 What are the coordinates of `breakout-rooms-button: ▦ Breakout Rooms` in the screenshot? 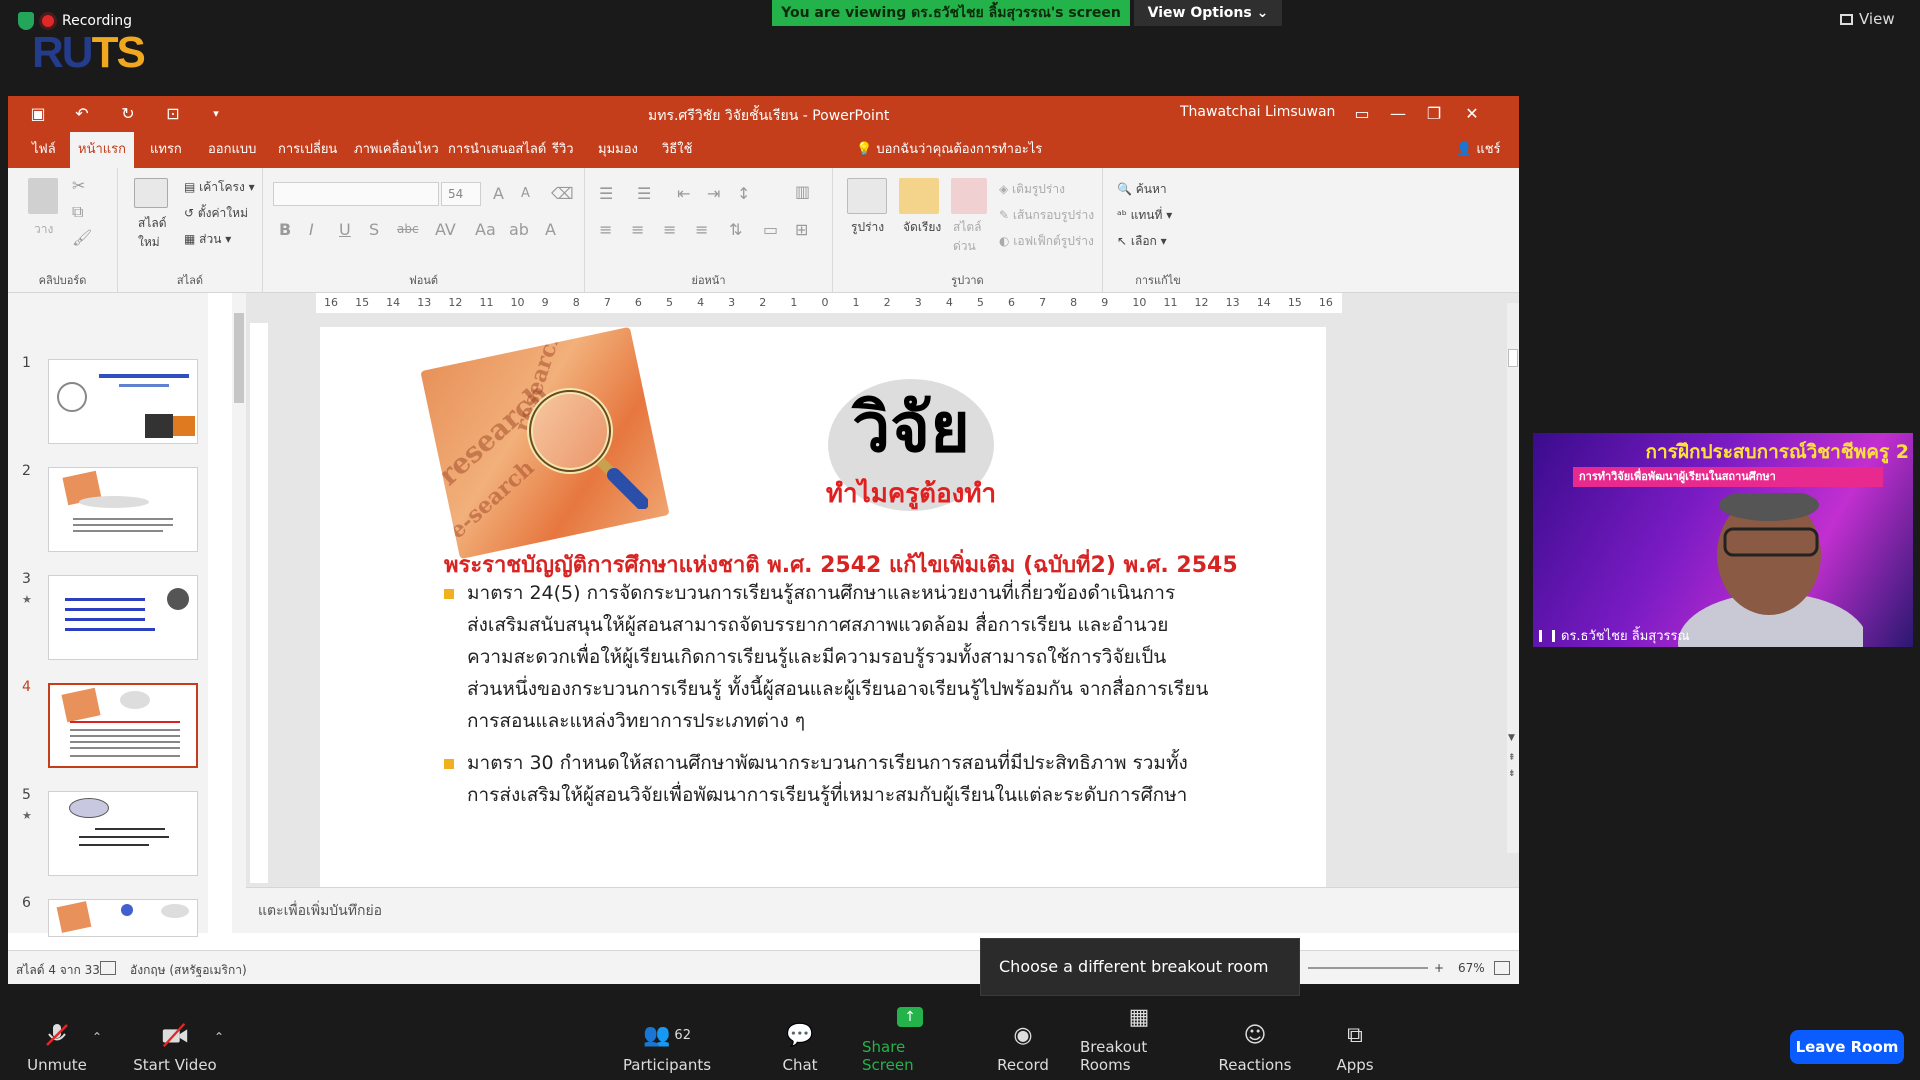 It's located at (1139, 1040).